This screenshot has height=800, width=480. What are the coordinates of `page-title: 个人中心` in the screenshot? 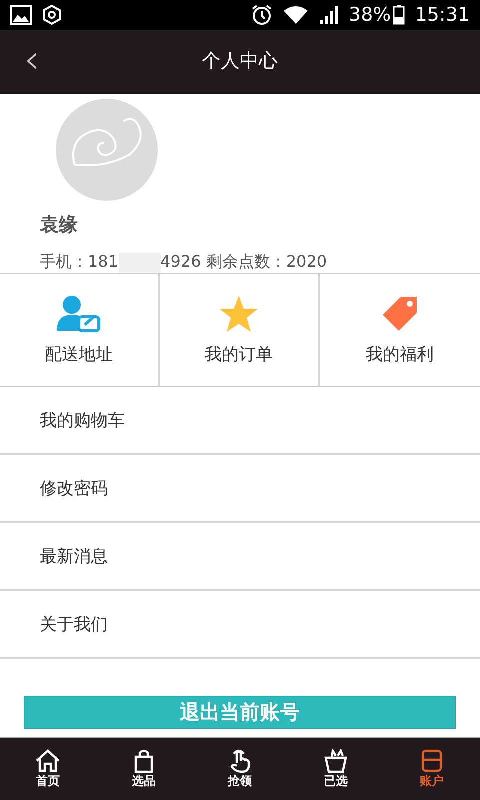 It's located at (240, 61).